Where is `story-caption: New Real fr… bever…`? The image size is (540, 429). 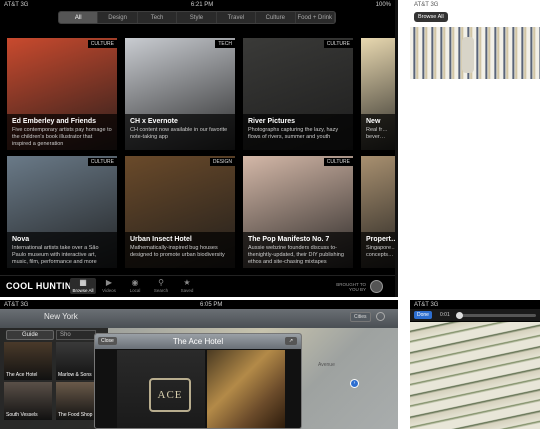 story-caption: New Real fr… bever… is located at coordinates (378, 132).